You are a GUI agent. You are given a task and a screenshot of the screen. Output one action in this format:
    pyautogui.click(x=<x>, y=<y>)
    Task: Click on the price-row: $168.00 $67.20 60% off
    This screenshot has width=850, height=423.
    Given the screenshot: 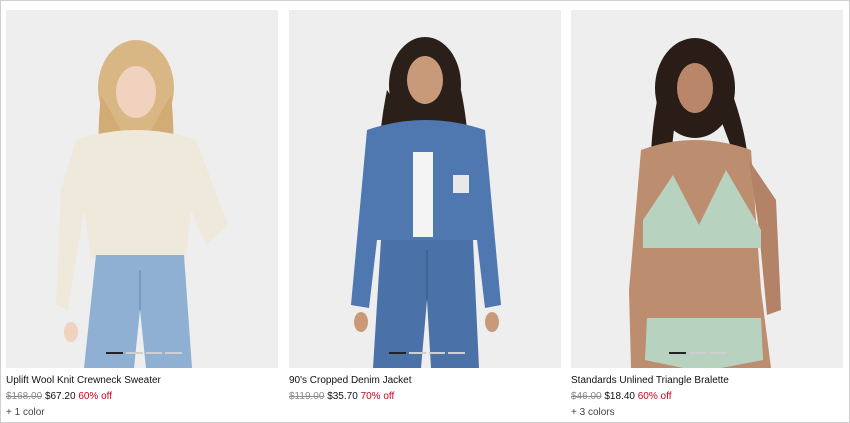 What is the action you would take?
    pyautogui.click(x=142, y=397)
    